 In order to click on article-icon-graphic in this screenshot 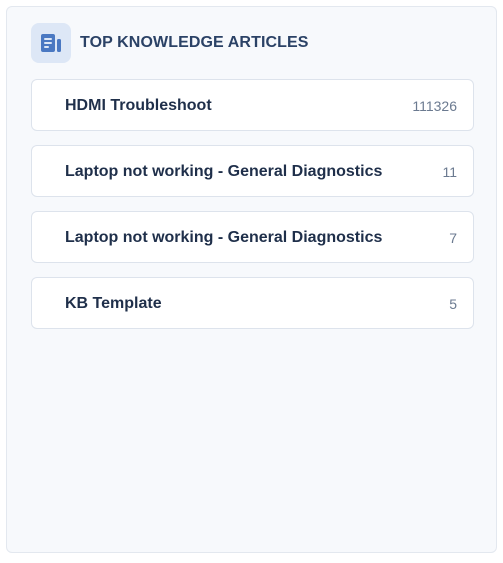, I will do `click(51, 43)`.